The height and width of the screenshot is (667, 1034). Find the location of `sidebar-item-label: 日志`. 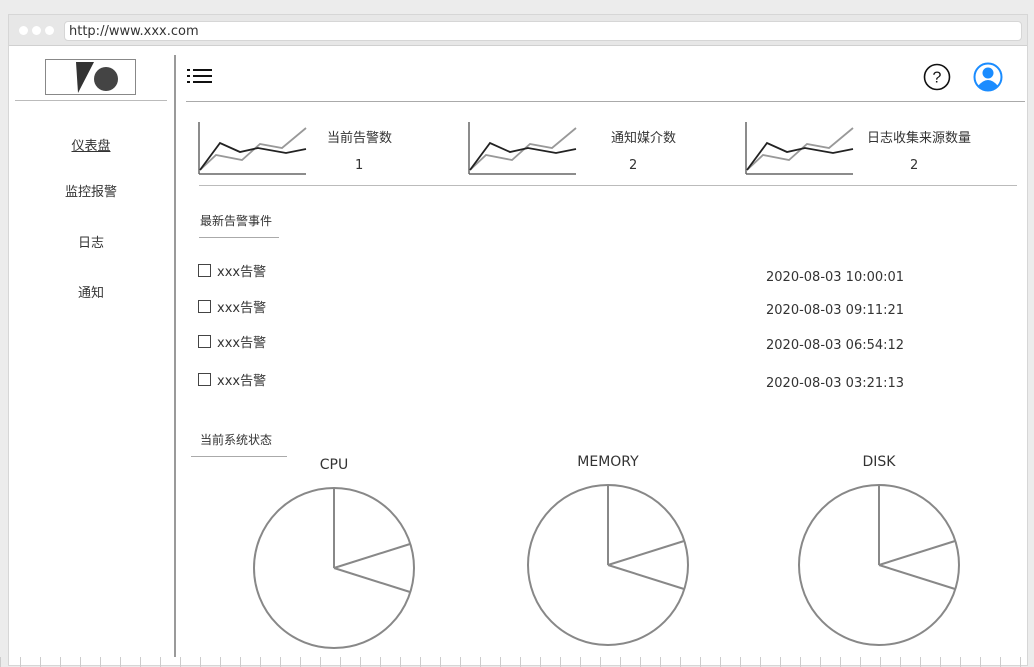

sidebar-item-label: 日志 is located at coordinates (90, 243).